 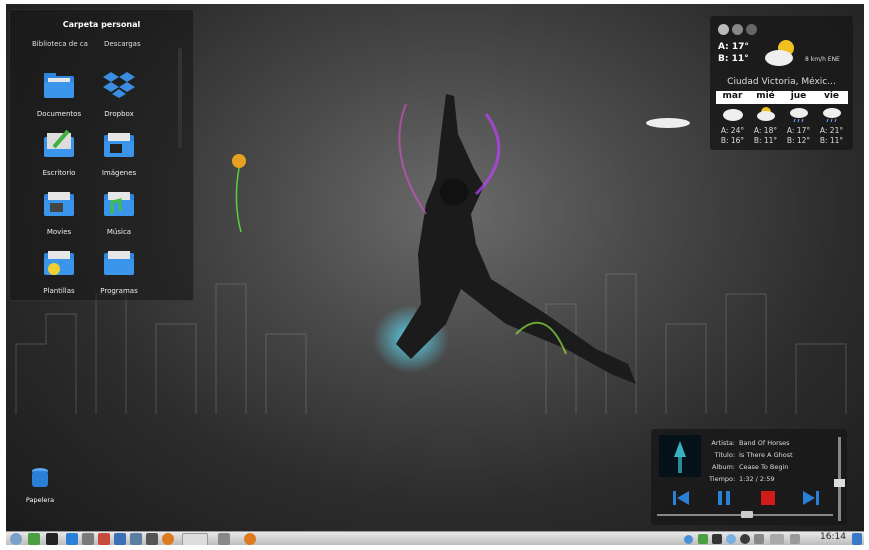 What do you see at coordinates (722, 479) in the screenshot?
I see `player-time-label: Tiempo:` at bounding box center [722, 479].